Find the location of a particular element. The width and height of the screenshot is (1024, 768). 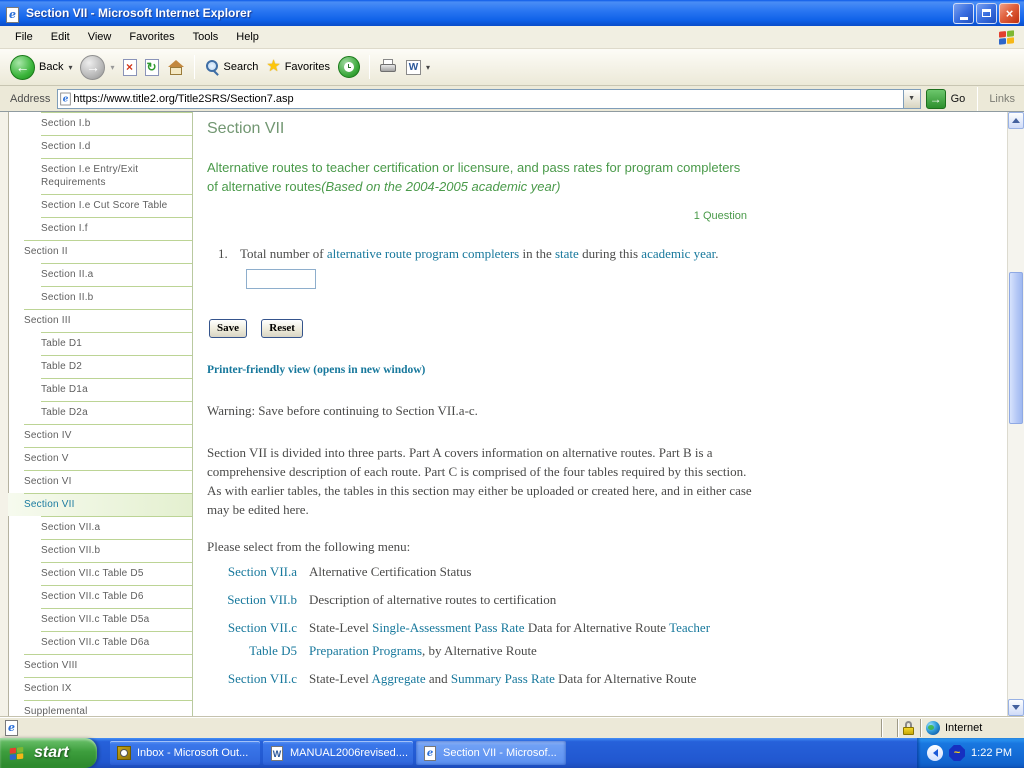

sidebar-item: Section VII.b is located at coordinates (100, 550).